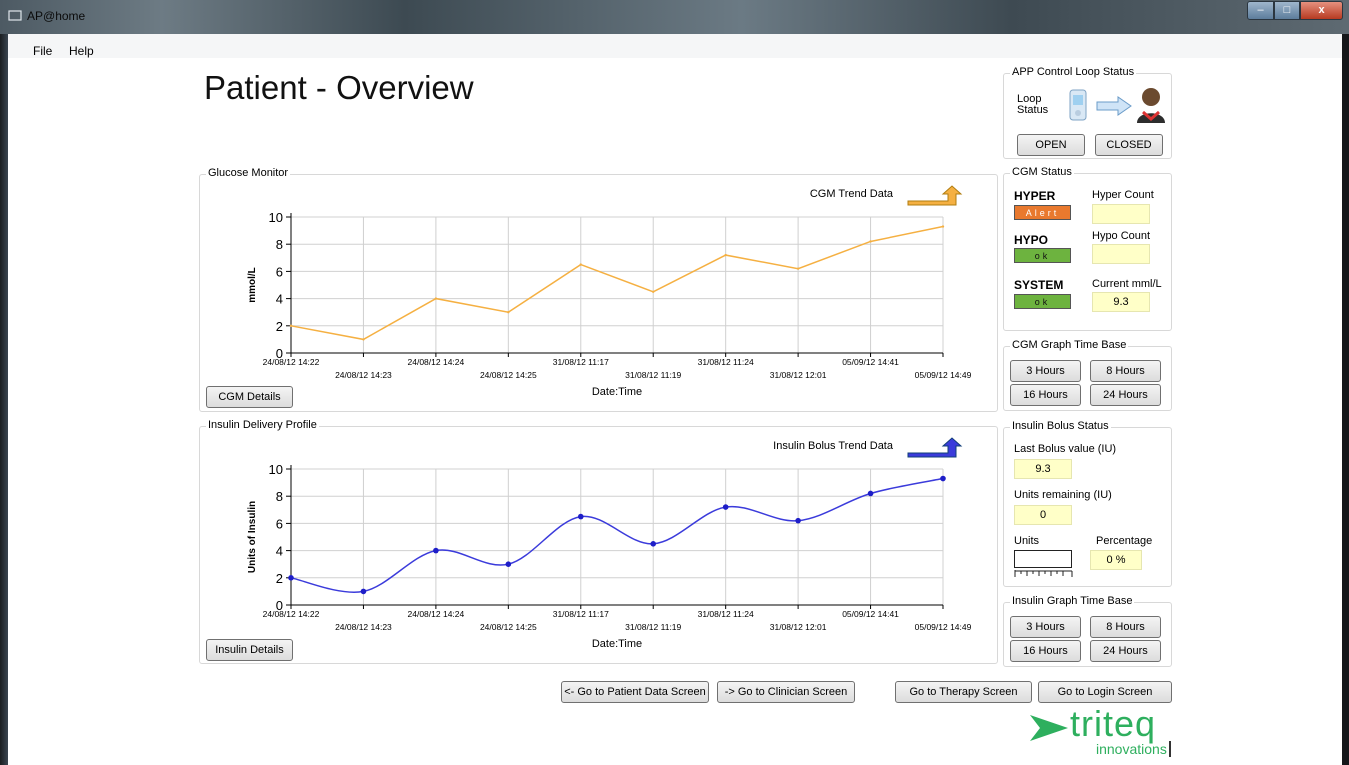 The image size is (1349, 765). Describe the element at coordinates (635, 692) in the screenshot. I see `go-to-patient-data-button: <- Go to Patient Data Screen` at that location.